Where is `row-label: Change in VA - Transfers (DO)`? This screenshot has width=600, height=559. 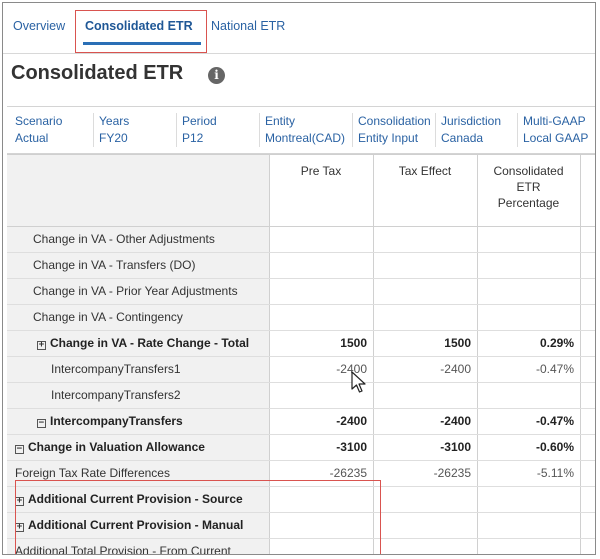
row-label: Change in VA - Transfers (DO) is located at coordinates (114, 265).